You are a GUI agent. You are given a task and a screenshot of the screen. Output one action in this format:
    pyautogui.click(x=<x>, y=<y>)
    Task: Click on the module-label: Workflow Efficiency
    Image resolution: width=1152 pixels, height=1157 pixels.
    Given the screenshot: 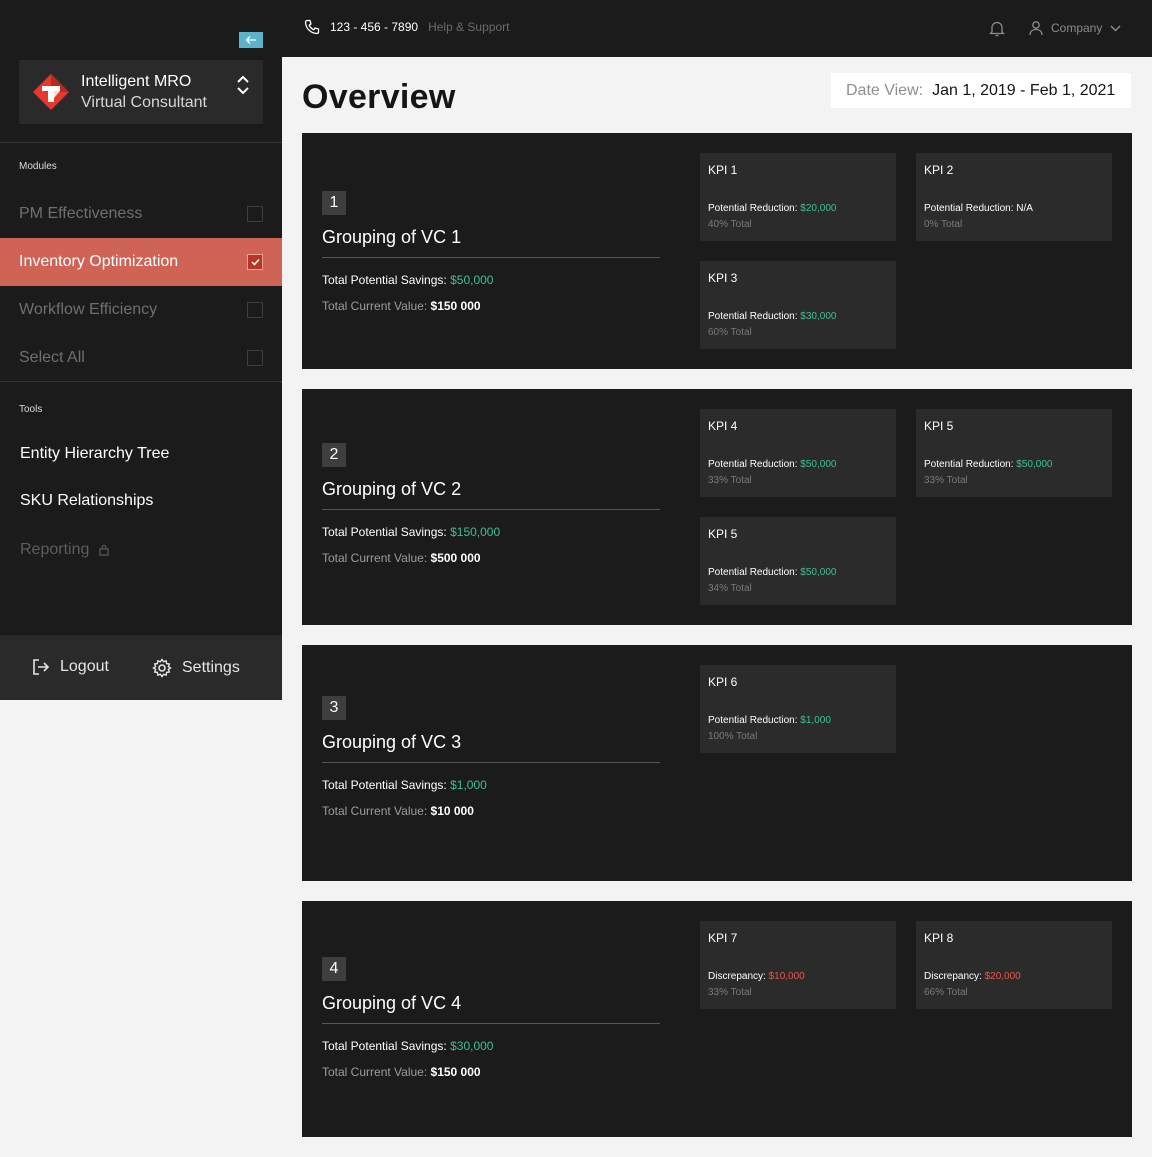 What is the action you would take?
    pyautogui.click(x=88, y=309)
    